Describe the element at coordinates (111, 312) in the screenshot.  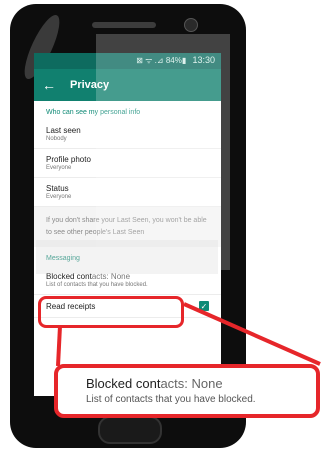
I see `blocked-contacts-highlight` at that location.